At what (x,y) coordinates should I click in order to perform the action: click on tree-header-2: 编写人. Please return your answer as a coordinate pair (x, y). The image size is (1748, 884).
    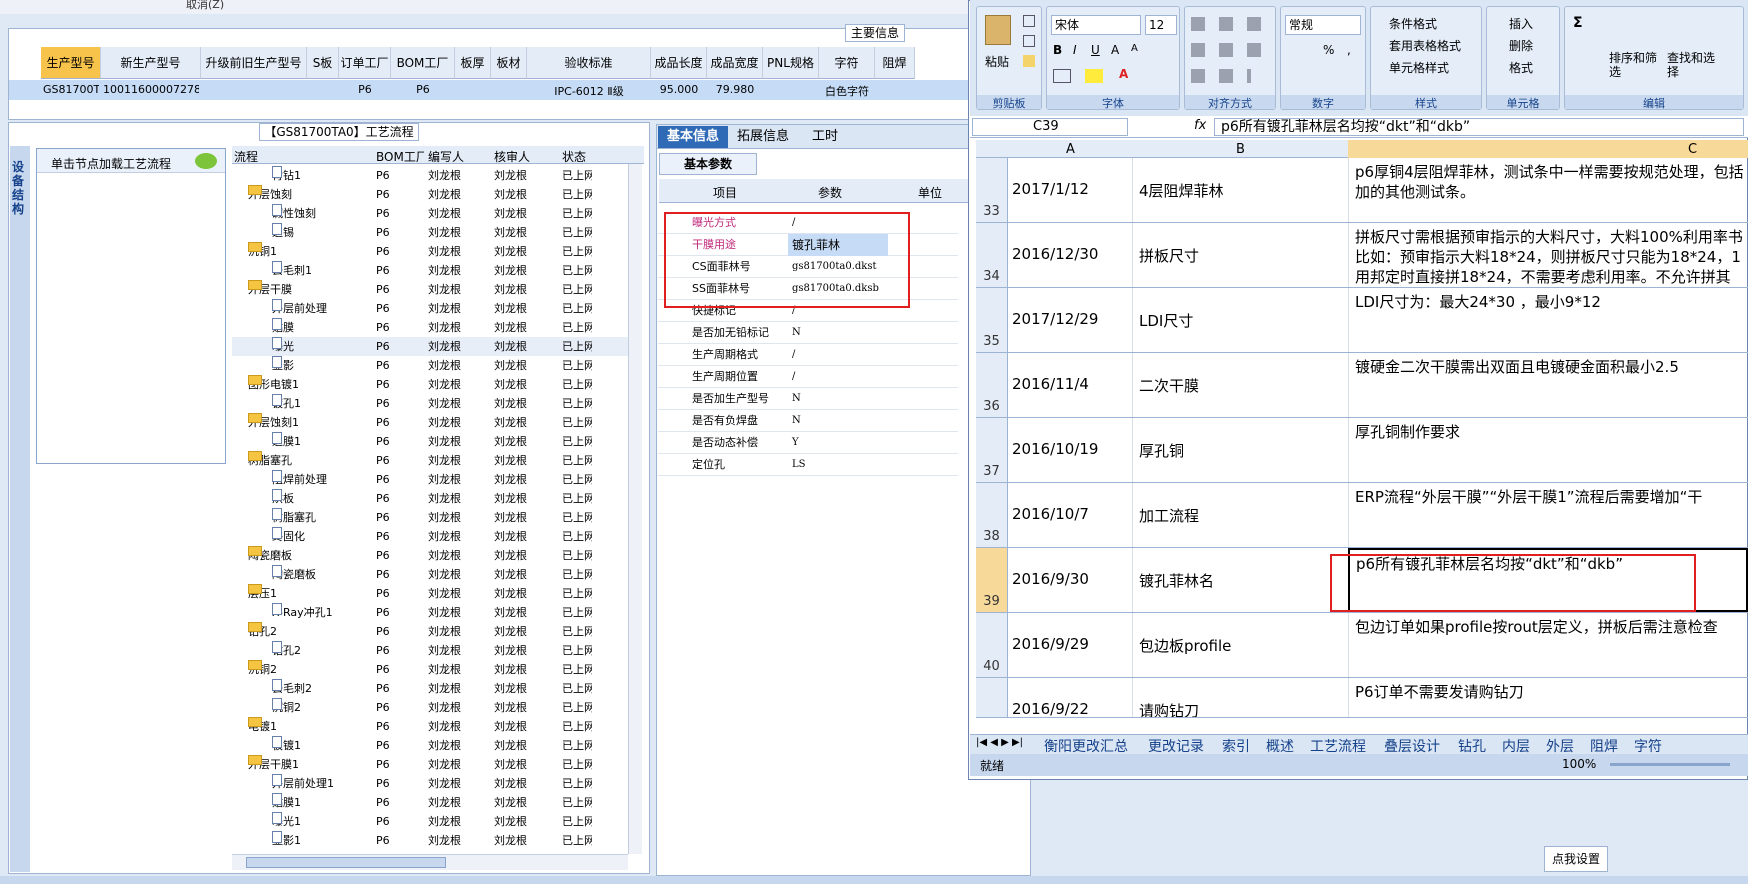
    Looking at the image, I should click on (459, 156).